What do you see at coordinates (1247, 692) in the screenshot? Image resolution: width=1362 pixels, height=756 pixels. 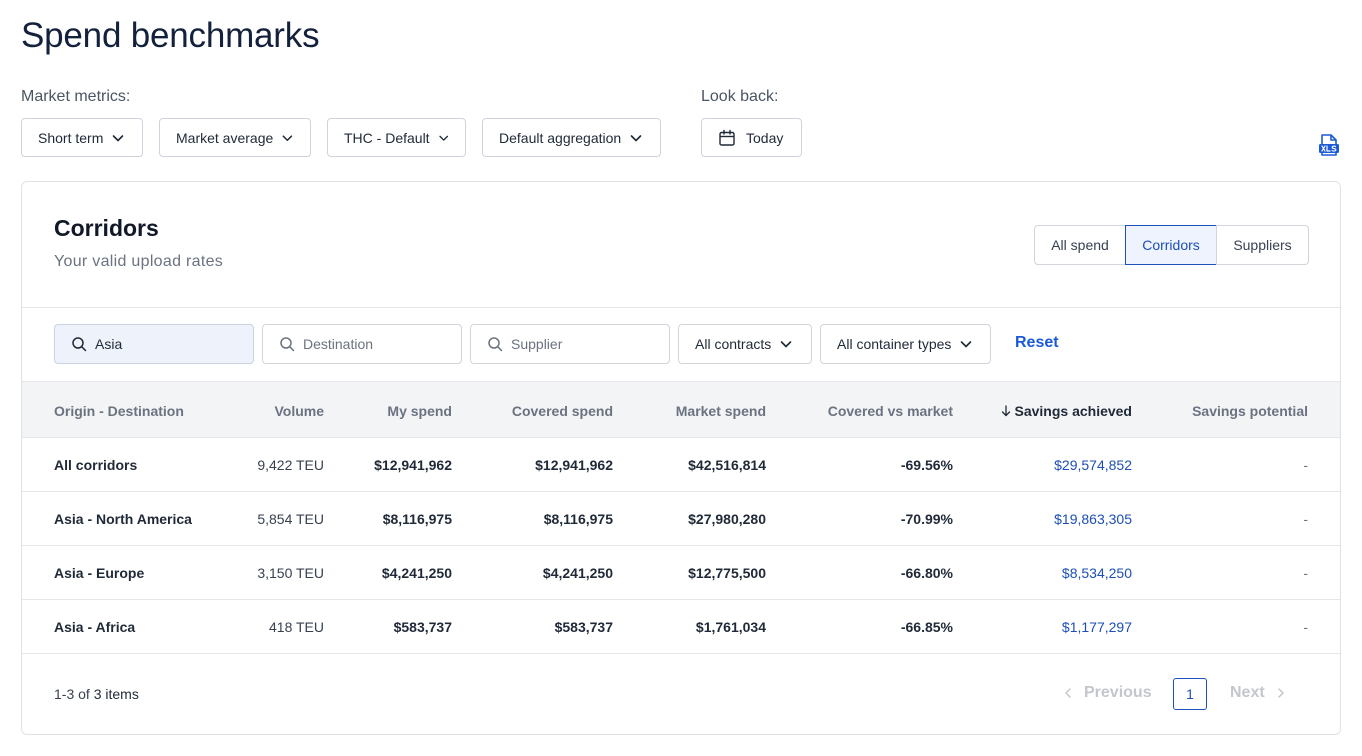 I see `next-page-label: Next` at bounding box center [1247, 692].